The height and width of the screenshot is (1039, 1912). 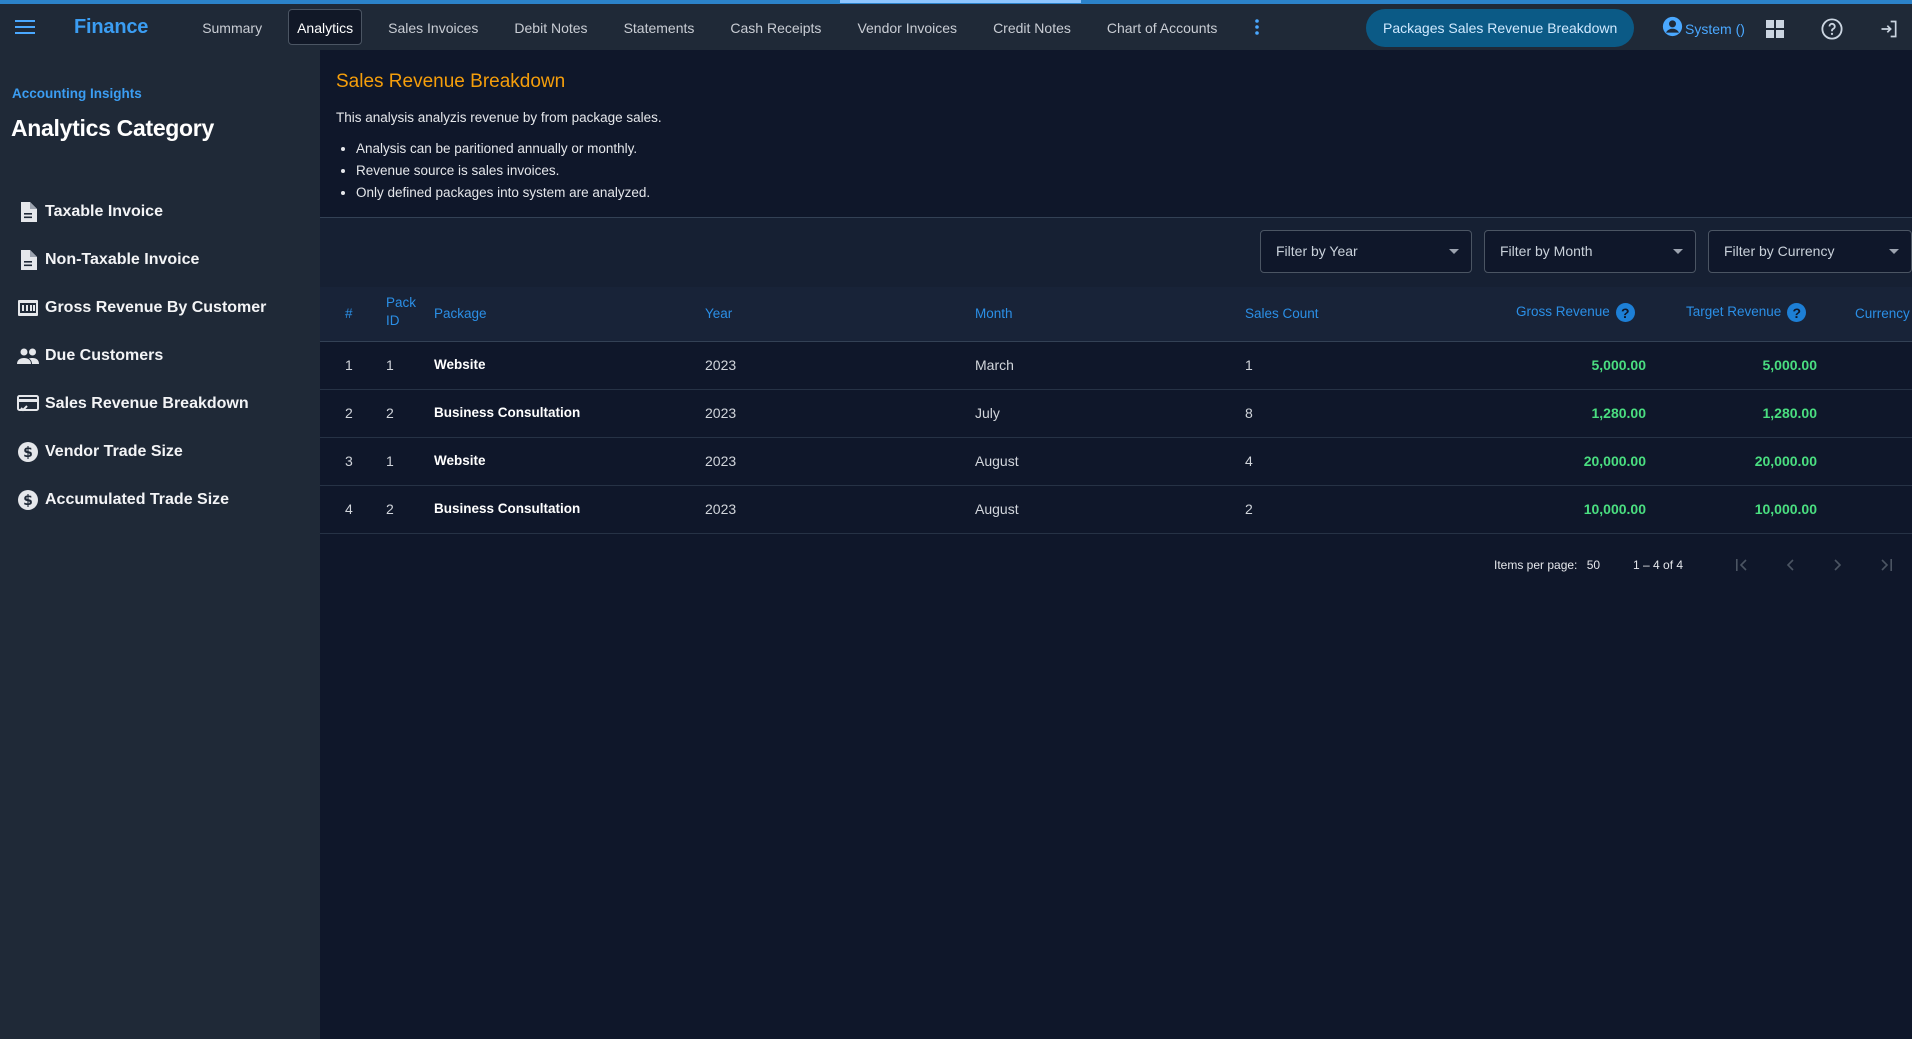 I want to click on paginator: Items per page: 50 1 – 4 of 4, so click(x=1116, y=565).